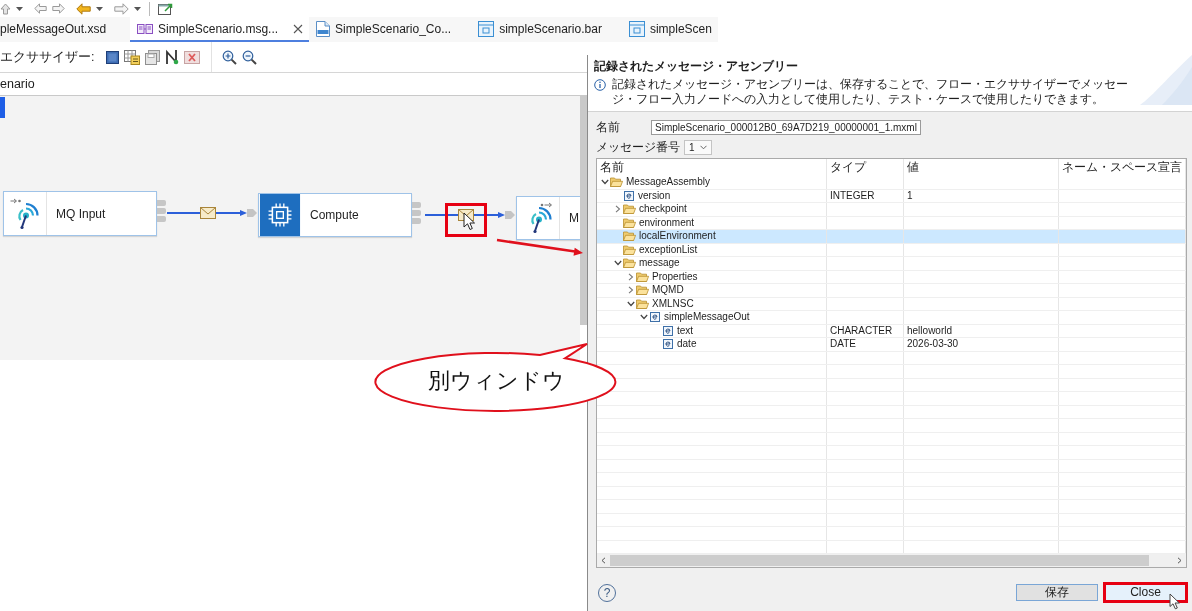 Image resolution: width=1192 pixels, height=611 pixels. I want to click on tree-item-label: message, so click(659, 263).